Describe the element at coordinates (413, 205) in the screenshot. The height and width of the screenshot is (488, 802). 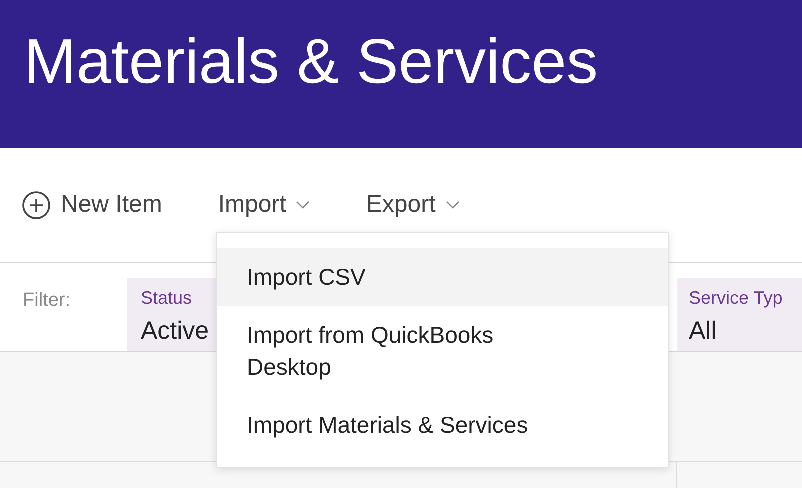
I see `menu-button: Export` at that location.